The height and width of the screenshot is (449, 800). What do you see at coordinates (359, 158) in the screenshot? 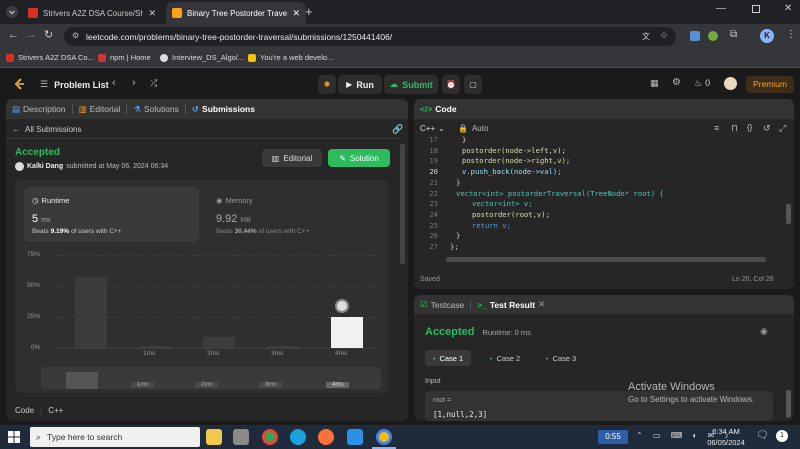
I see `solution-button: ✎ Solution` at bounding box center [359, 158].